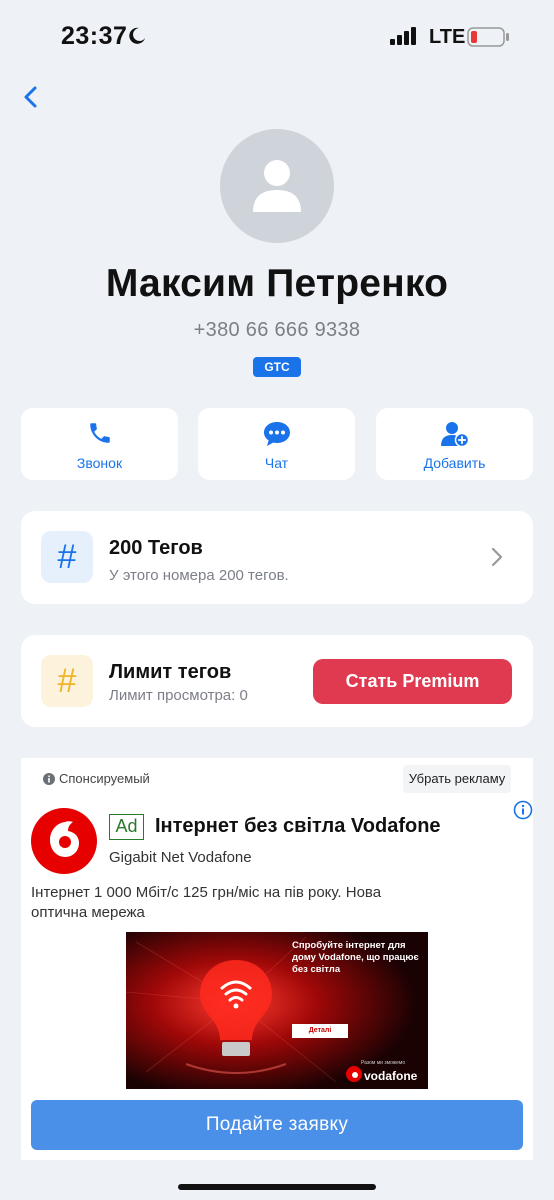 The image size is (554, 1200). I want to click on battery-icon, so click(488, 39).